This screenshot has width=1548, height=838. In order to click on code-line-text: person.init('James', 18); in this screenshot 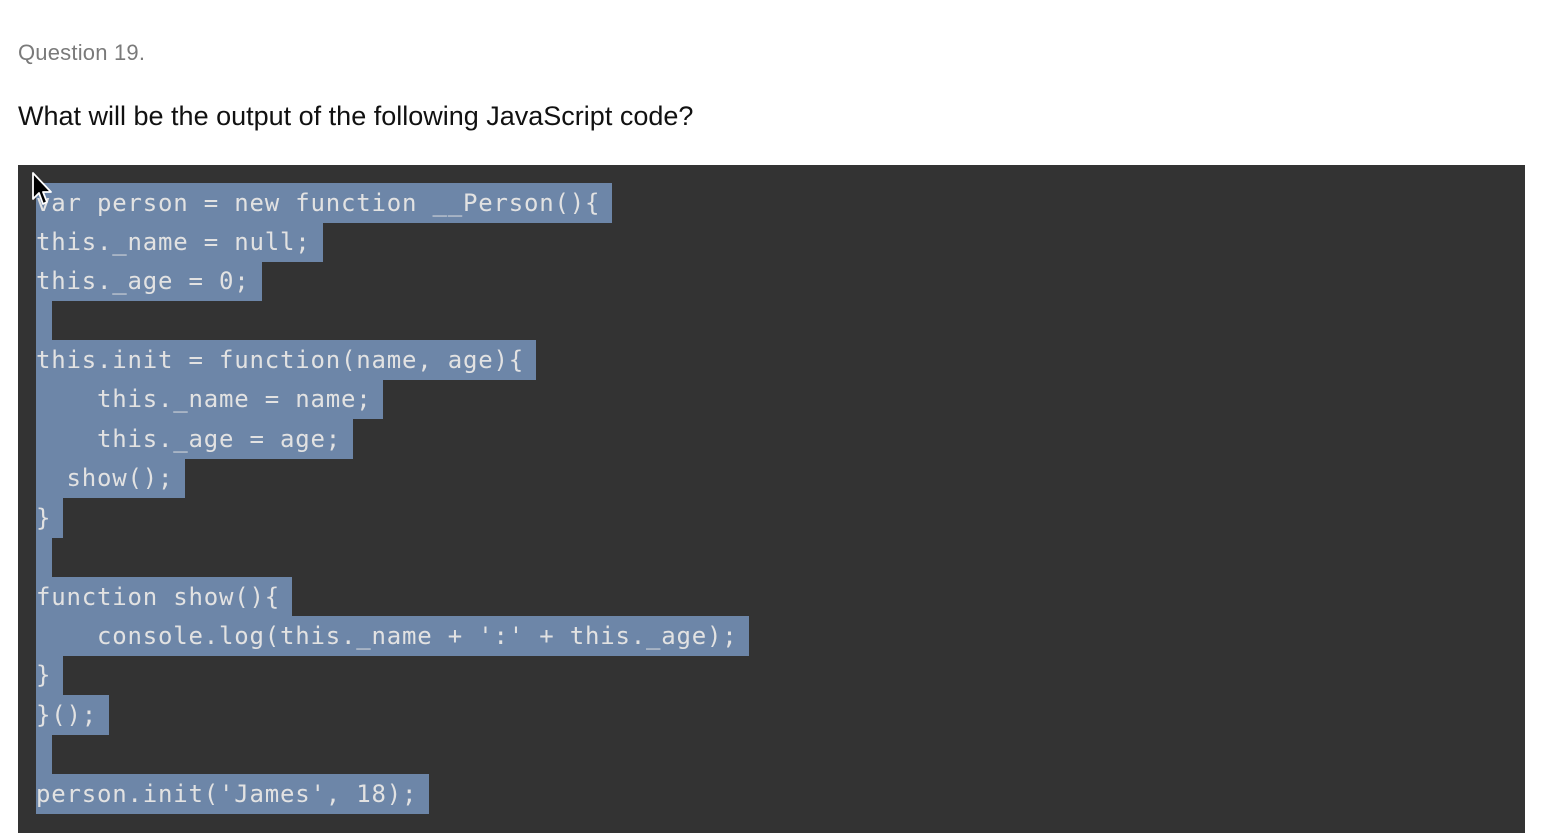, I will do `click(233, 794)`.